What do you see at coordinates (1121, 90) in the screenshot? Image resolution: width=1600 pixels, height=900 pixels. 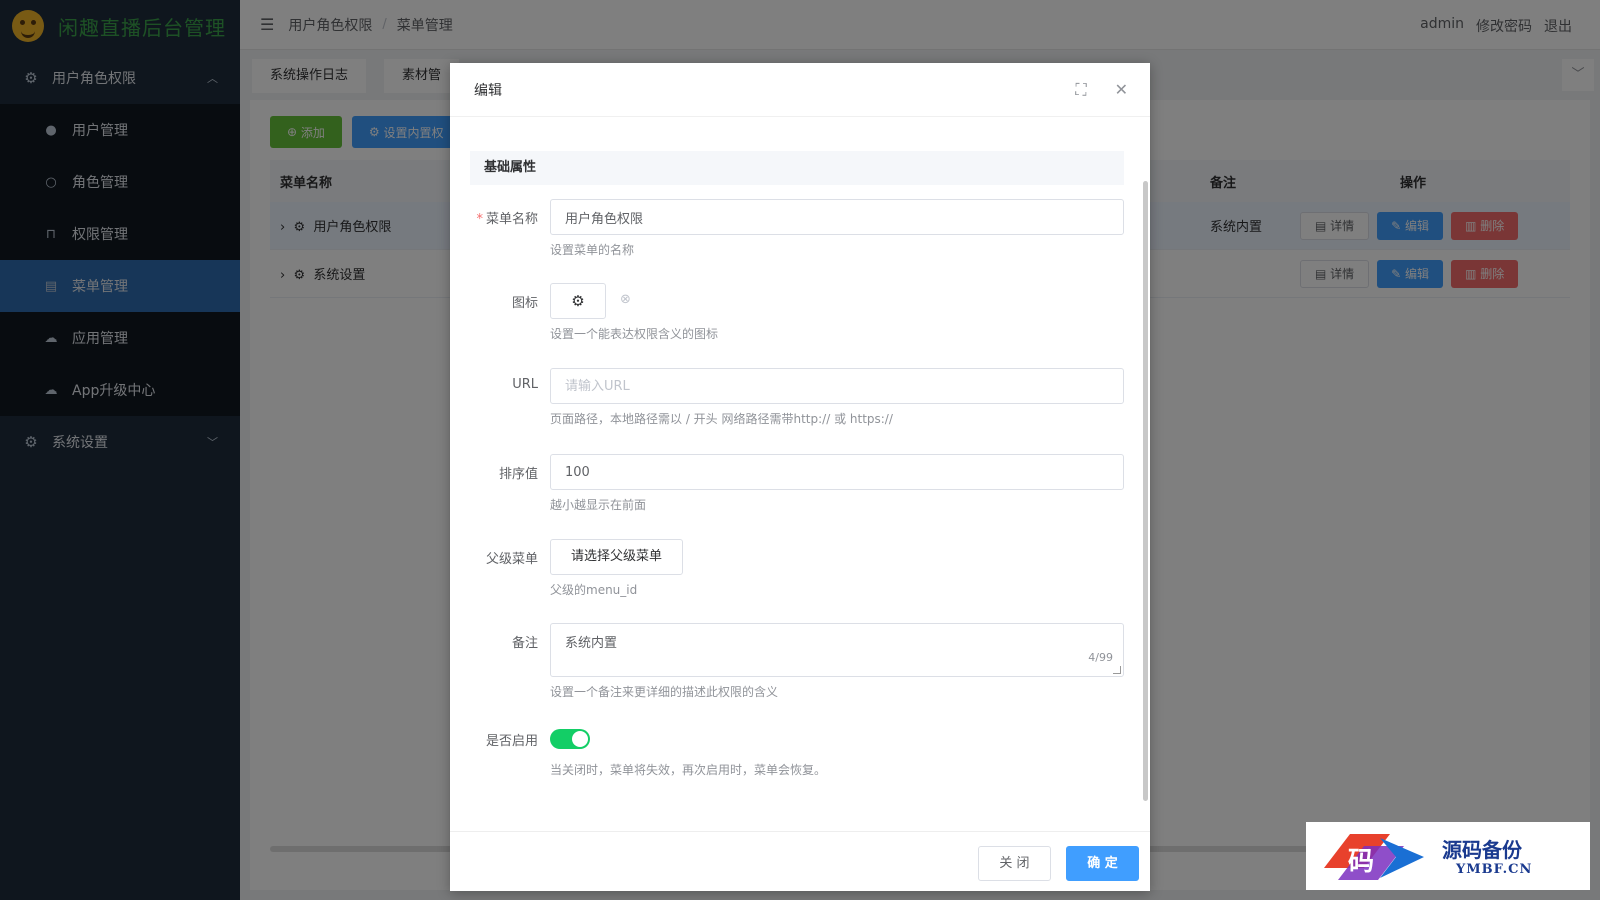 I see `close-icon: ✕` at bounding box center [1121, 90].